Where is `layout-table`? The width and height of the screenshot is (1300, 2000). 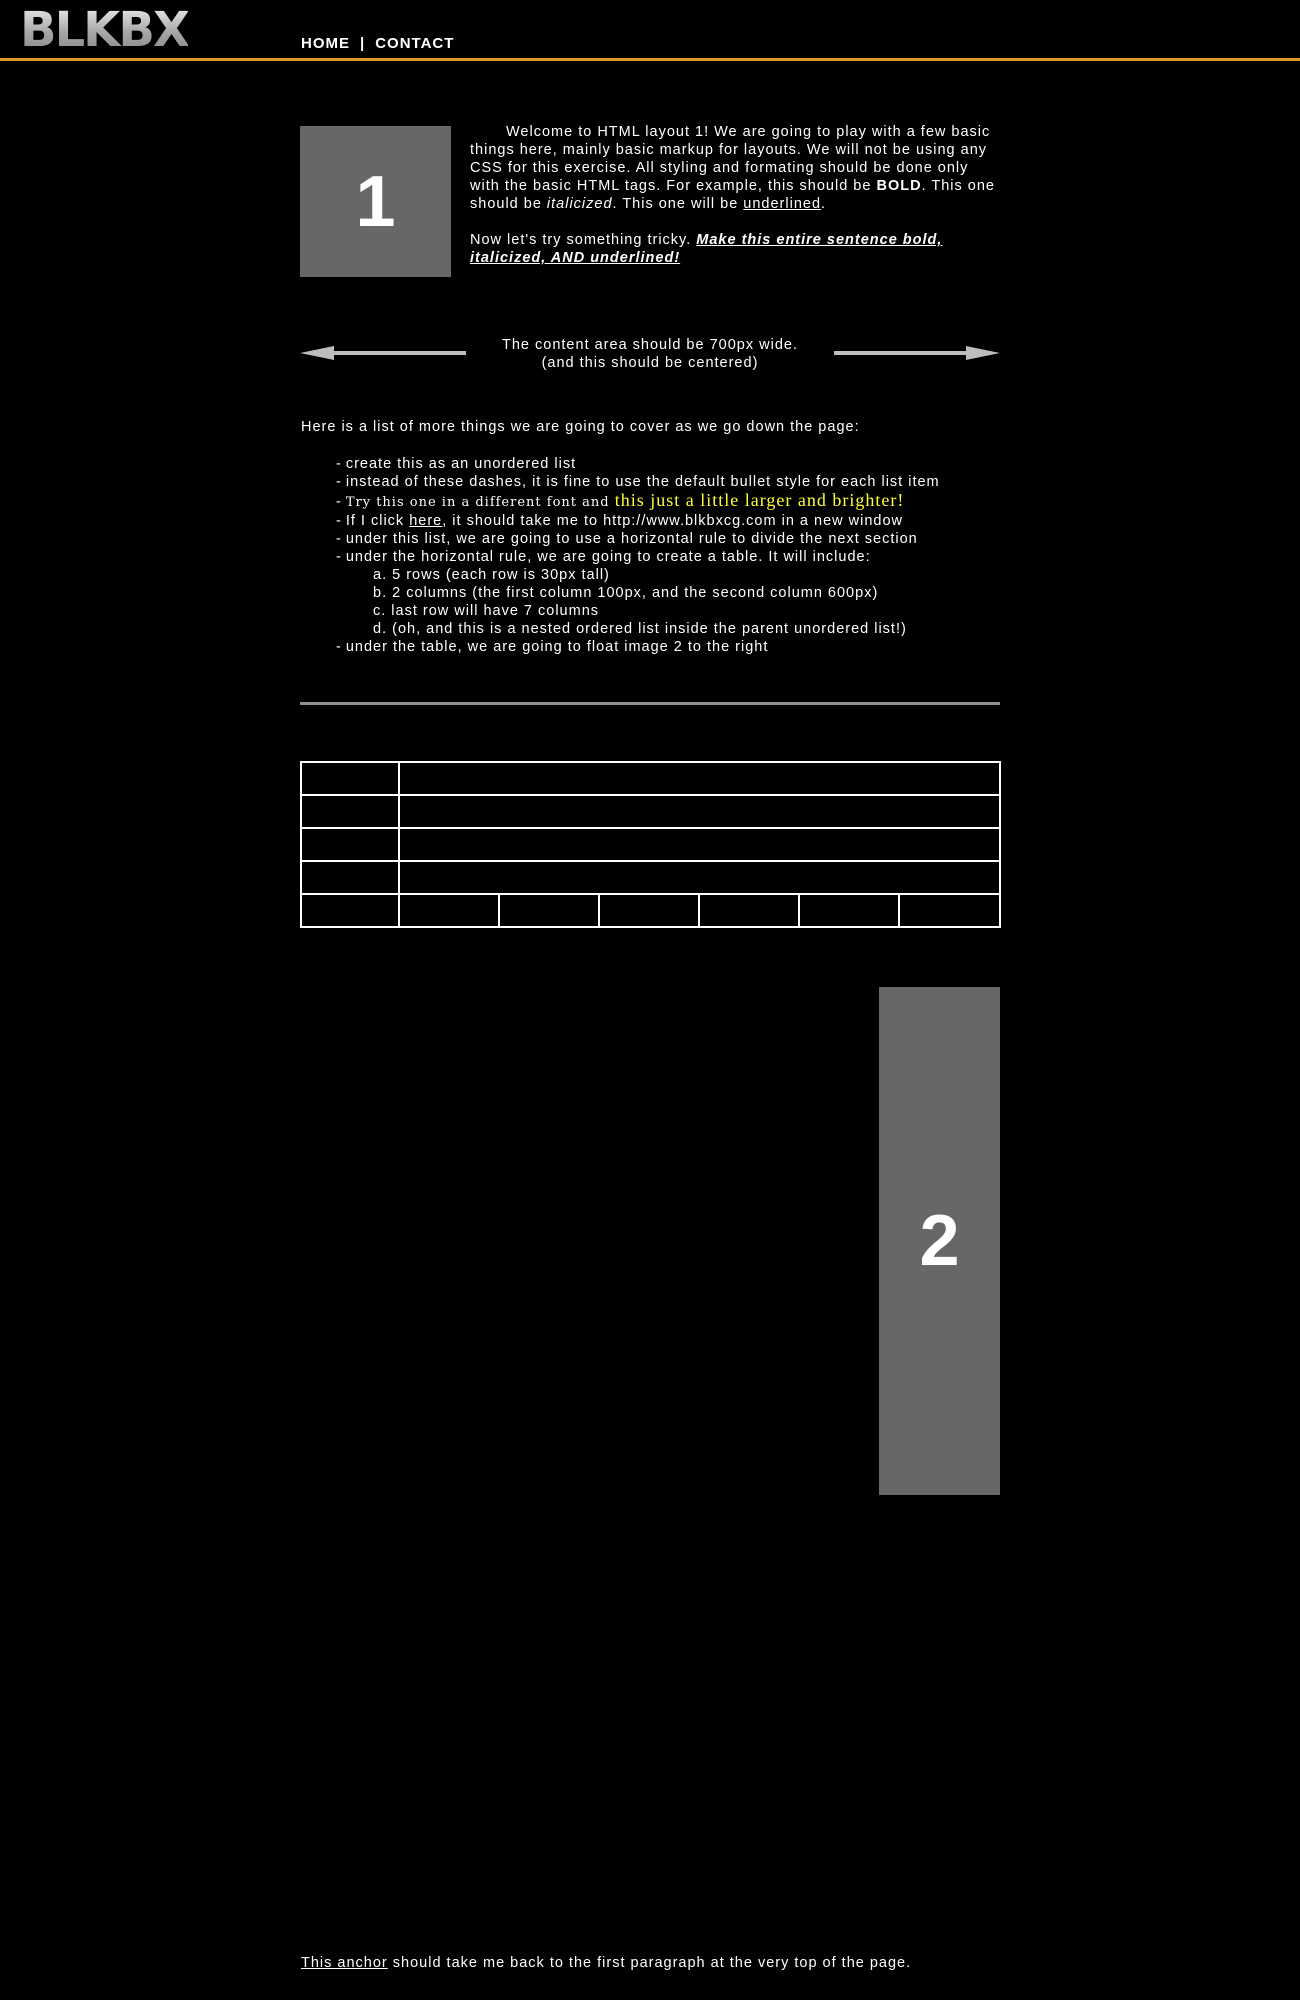
layout-table is located at coordinates (651, 844).